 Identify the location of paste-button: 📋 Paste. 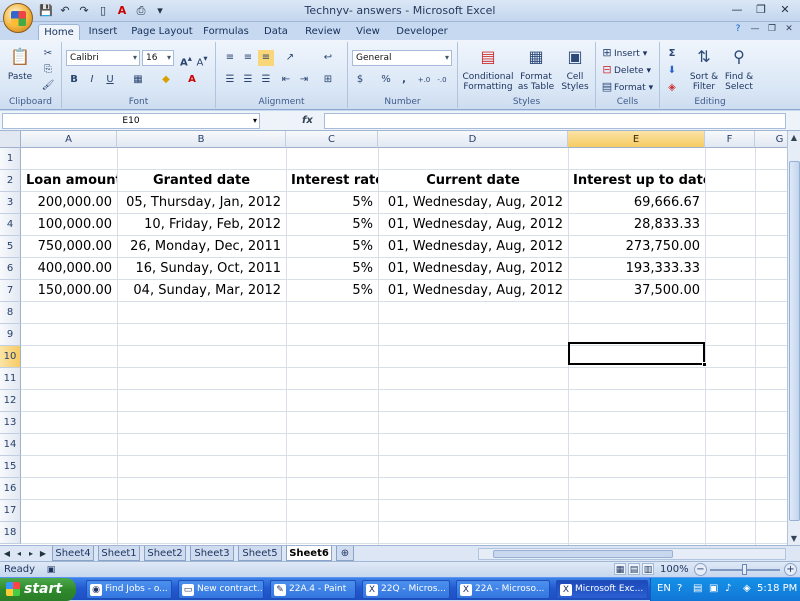
(20, 63).